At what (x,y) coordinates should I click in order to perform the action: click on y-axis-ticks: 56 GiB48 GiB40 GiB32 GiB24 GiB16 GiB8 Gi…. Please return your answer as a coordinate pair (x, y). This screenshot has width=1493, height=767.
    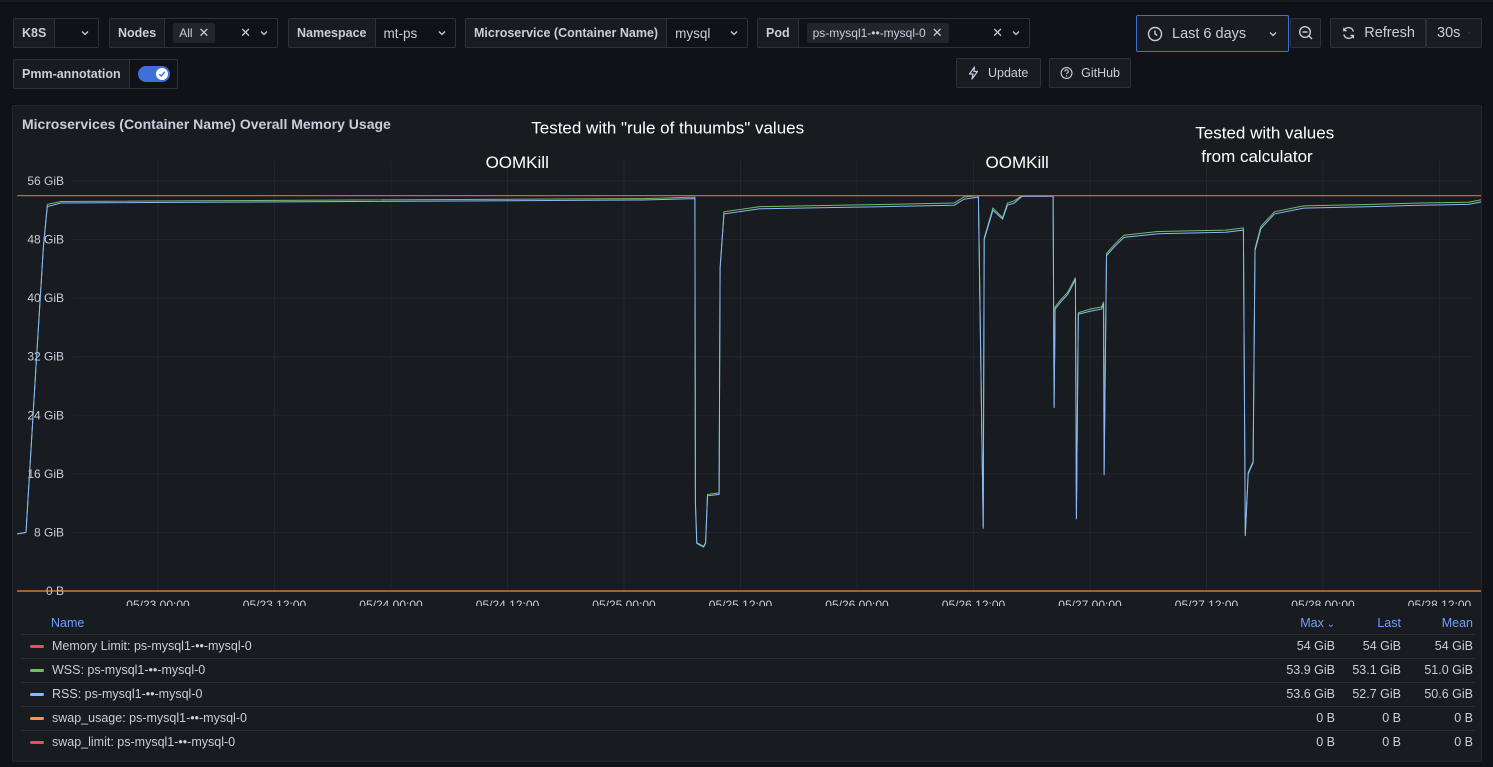
    Looking at the image, I should click on (45, 386).